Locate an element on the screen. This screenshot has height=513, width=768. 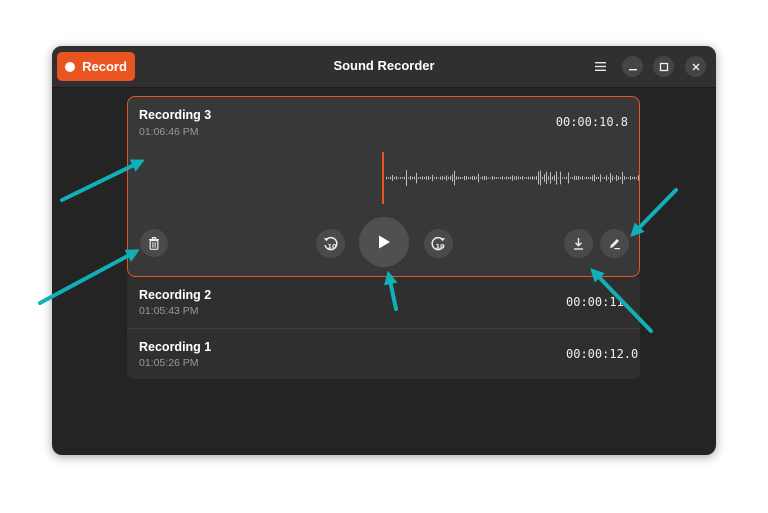
forward-10-icon: 10 is located at coordinates (438, 243).